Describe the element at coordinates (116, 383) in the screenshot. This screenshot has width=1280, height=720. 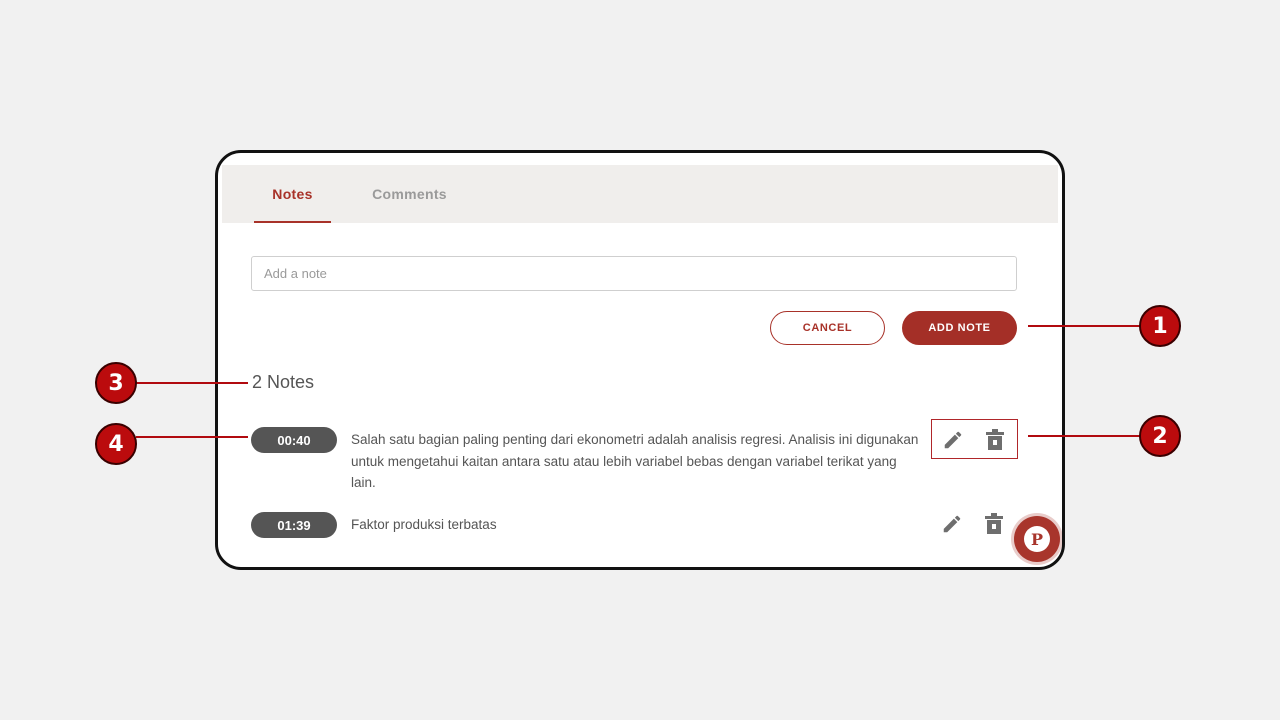
I see `callout-badge-3: 3` at that location.